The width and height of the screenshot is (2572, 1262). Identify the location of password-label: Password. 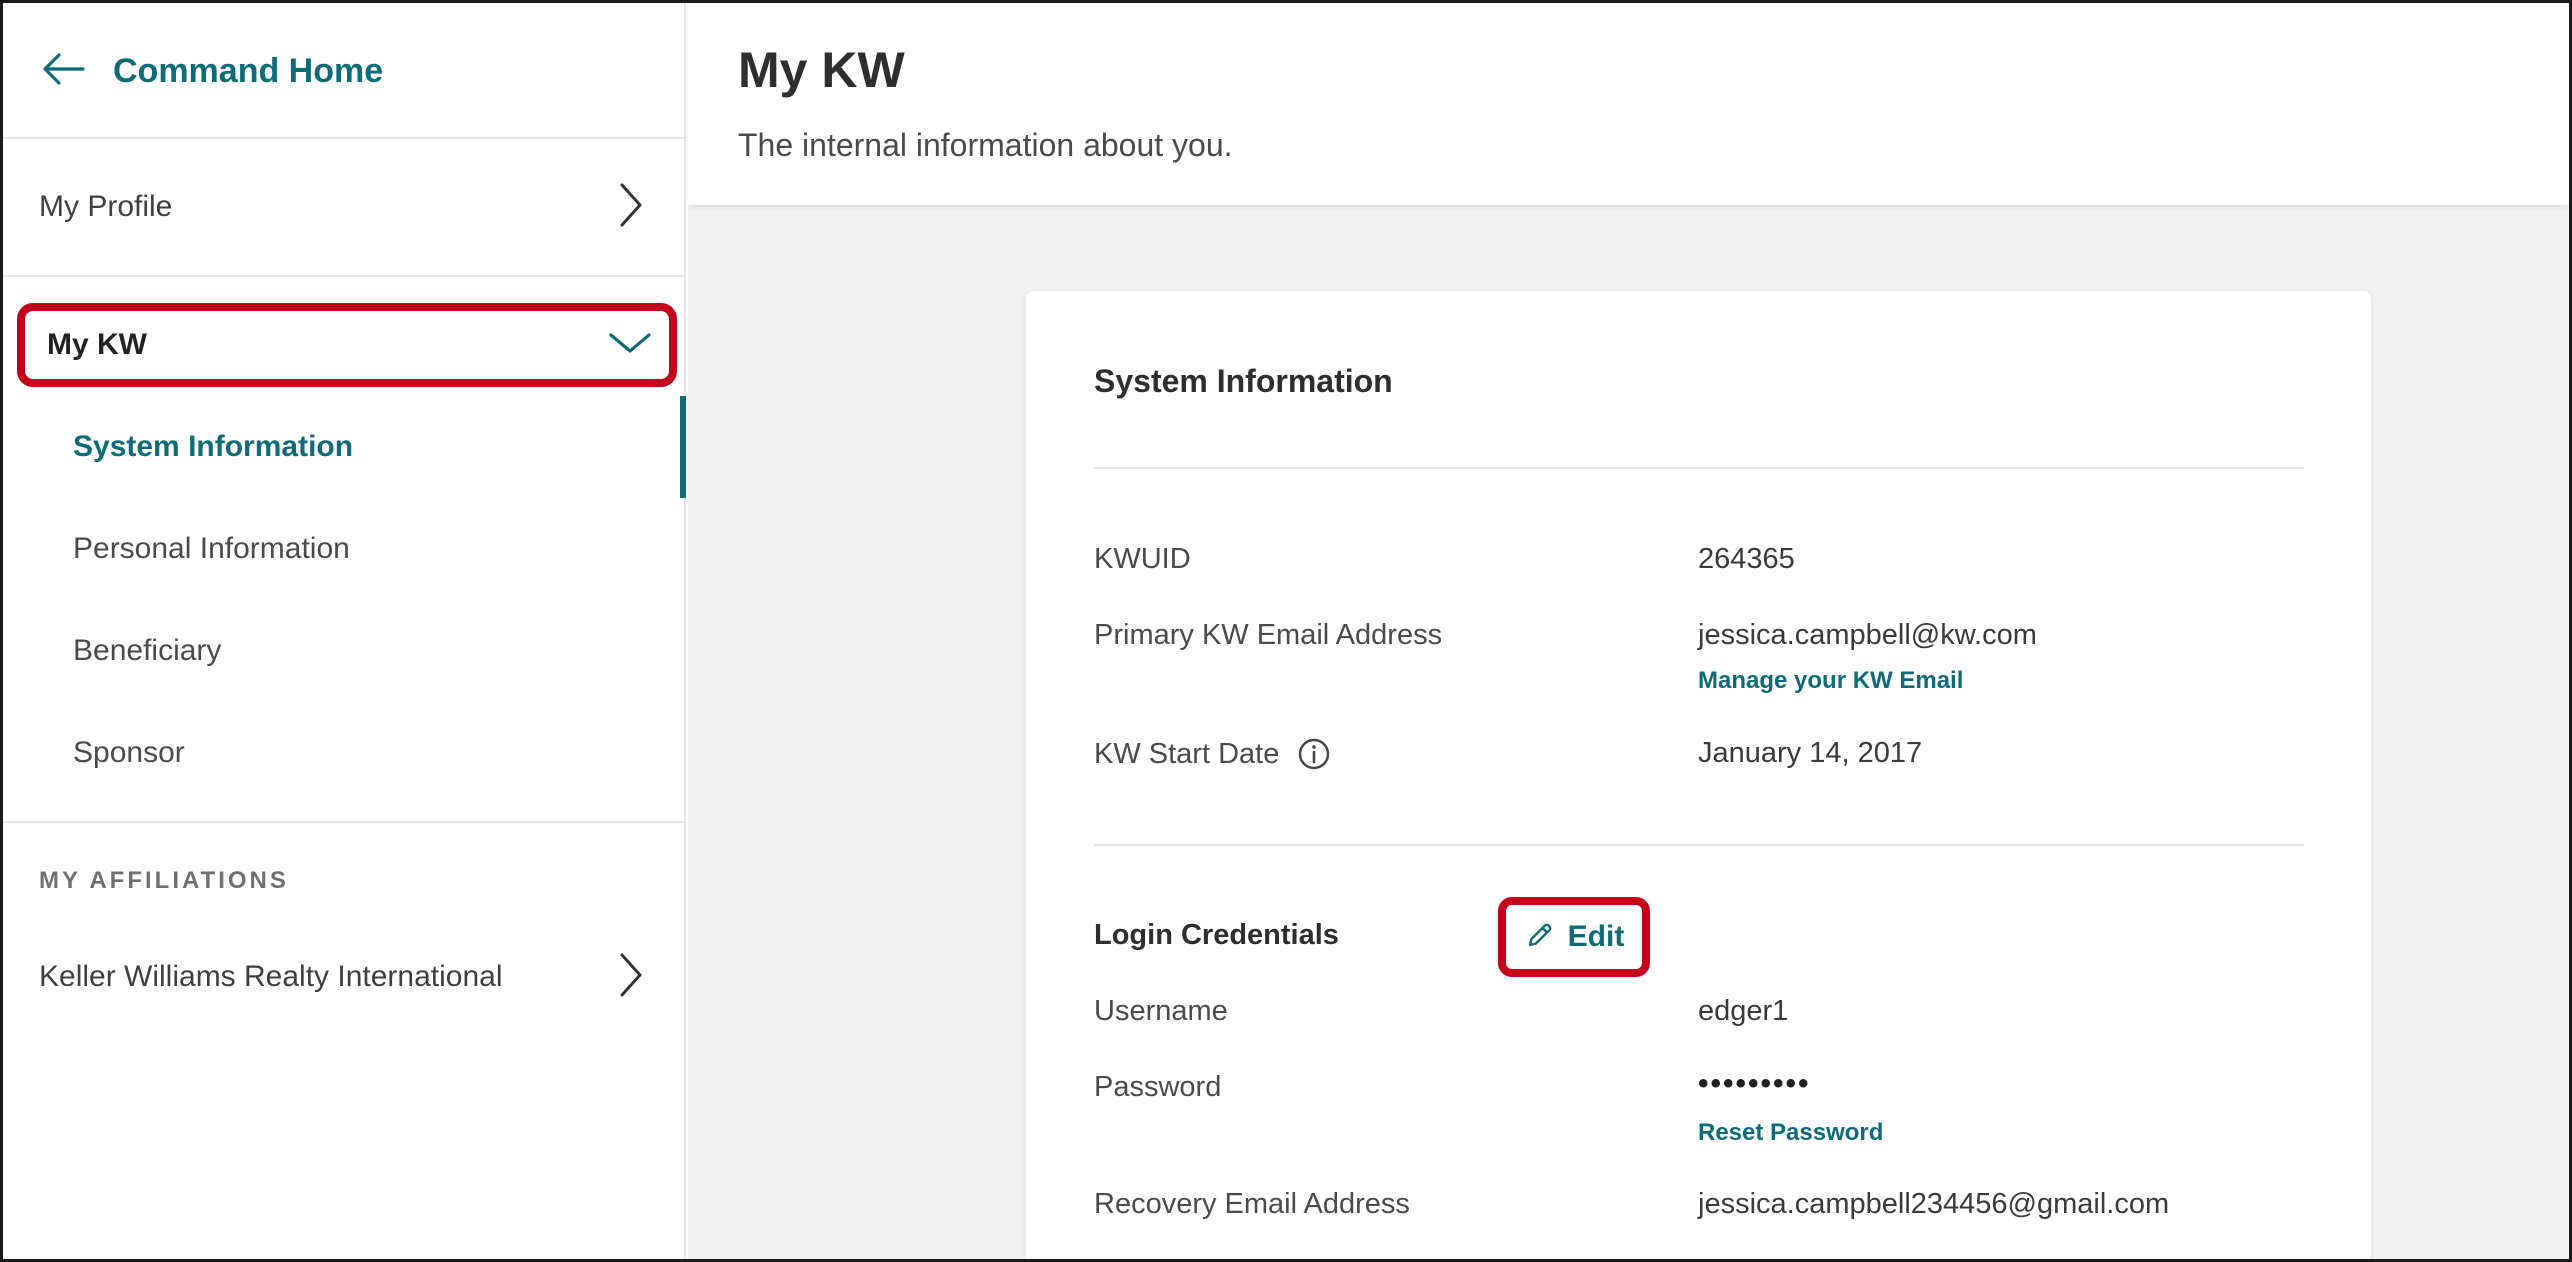
(1158, 1087).